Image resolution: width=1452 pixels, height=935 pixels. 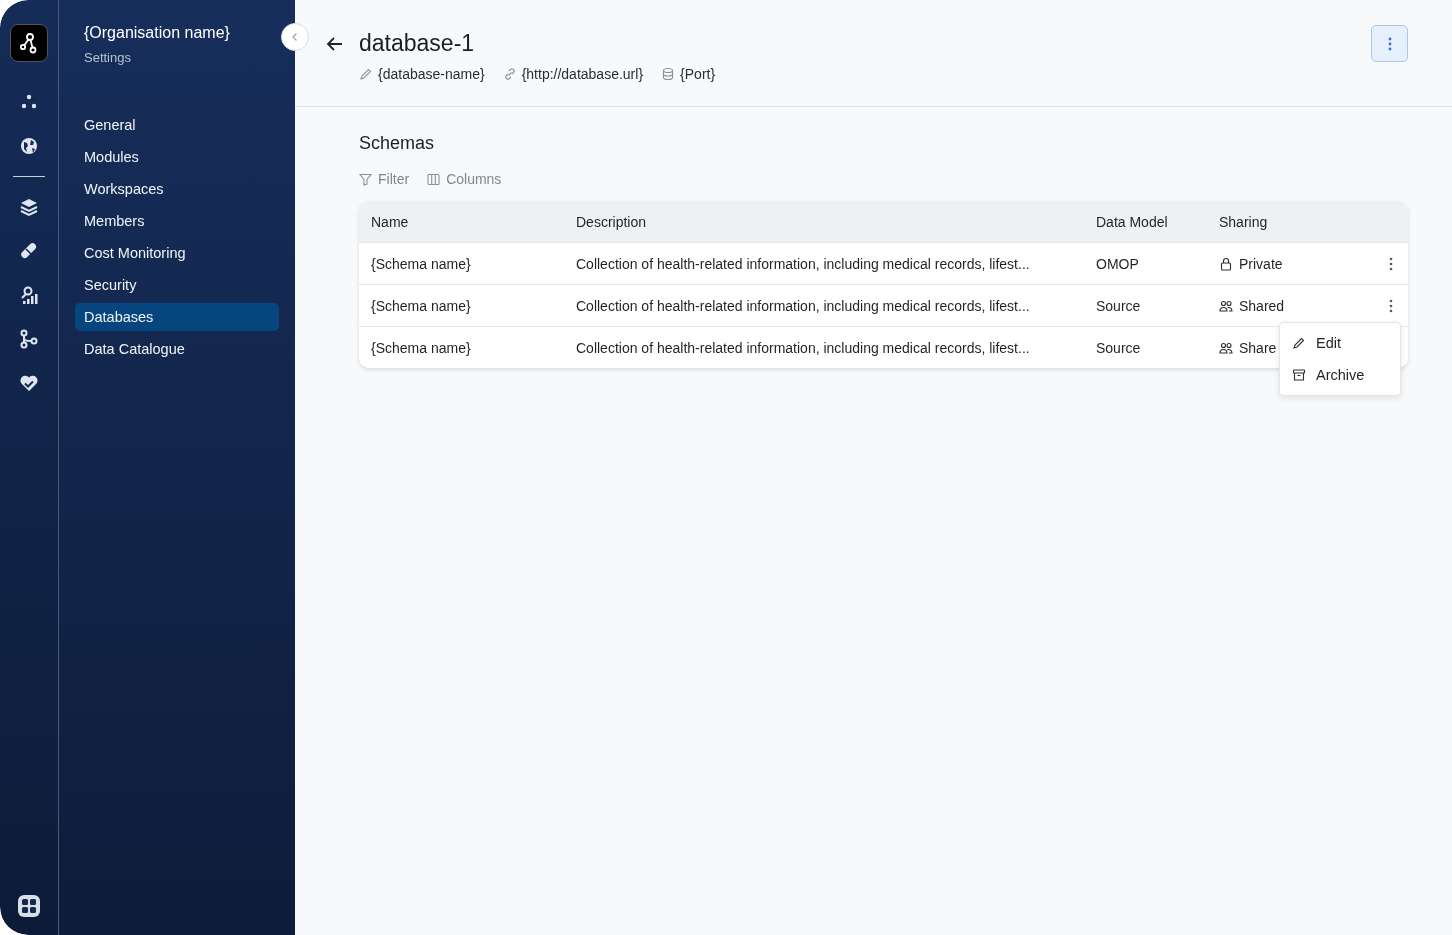 What do you see at coordinates (107, 57) in the screenshot?
I see `sidebar-subtitle: Settings` at bounding box center [107, 57].